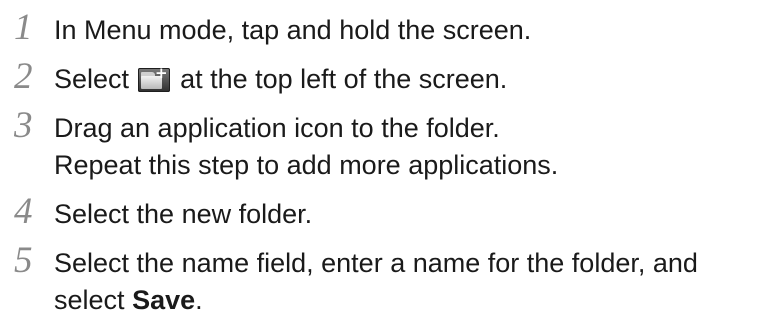 This screenshot has height=332, width=759. What do you see at coordinates (183, 214) in the screenshot?
I see `step-line: Select the new folder.` at bounding box center [183, 214].